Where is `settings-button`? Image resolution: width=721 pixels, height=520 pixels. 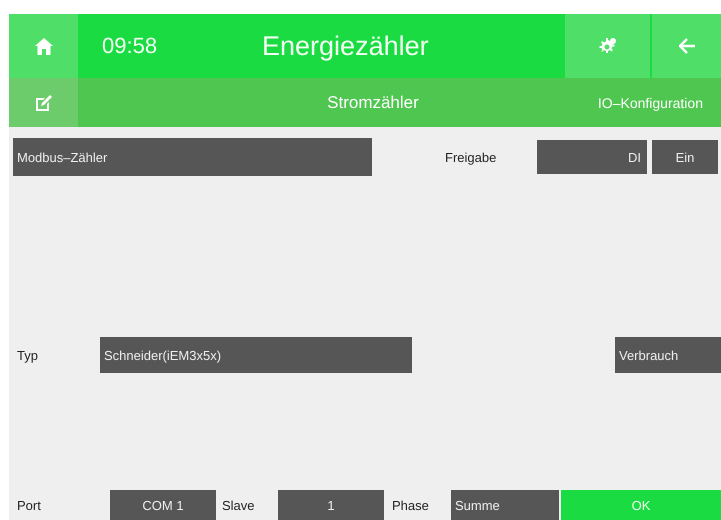 settings-button is located at coordinates (607, 46).